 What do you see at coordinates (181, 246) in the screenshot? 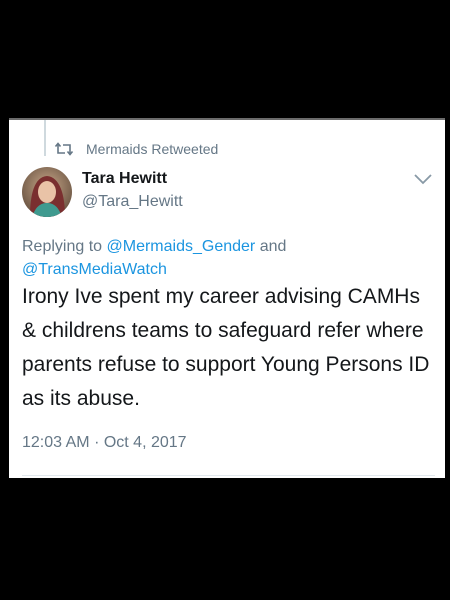
I see `mention-link-mermaids: @Mermaids_Gender` at bounding box center [181, 246].